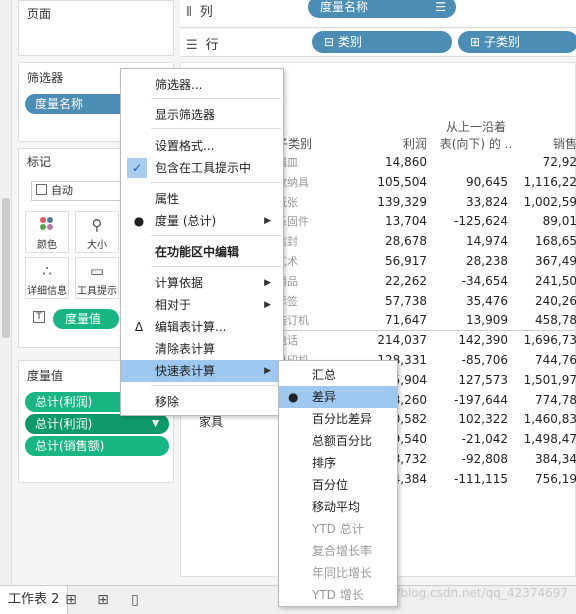  What do you see at coordinates (399, 221) in the screenshot?
I see `profit-cell: 13,704` at bounding box center [399, 221].